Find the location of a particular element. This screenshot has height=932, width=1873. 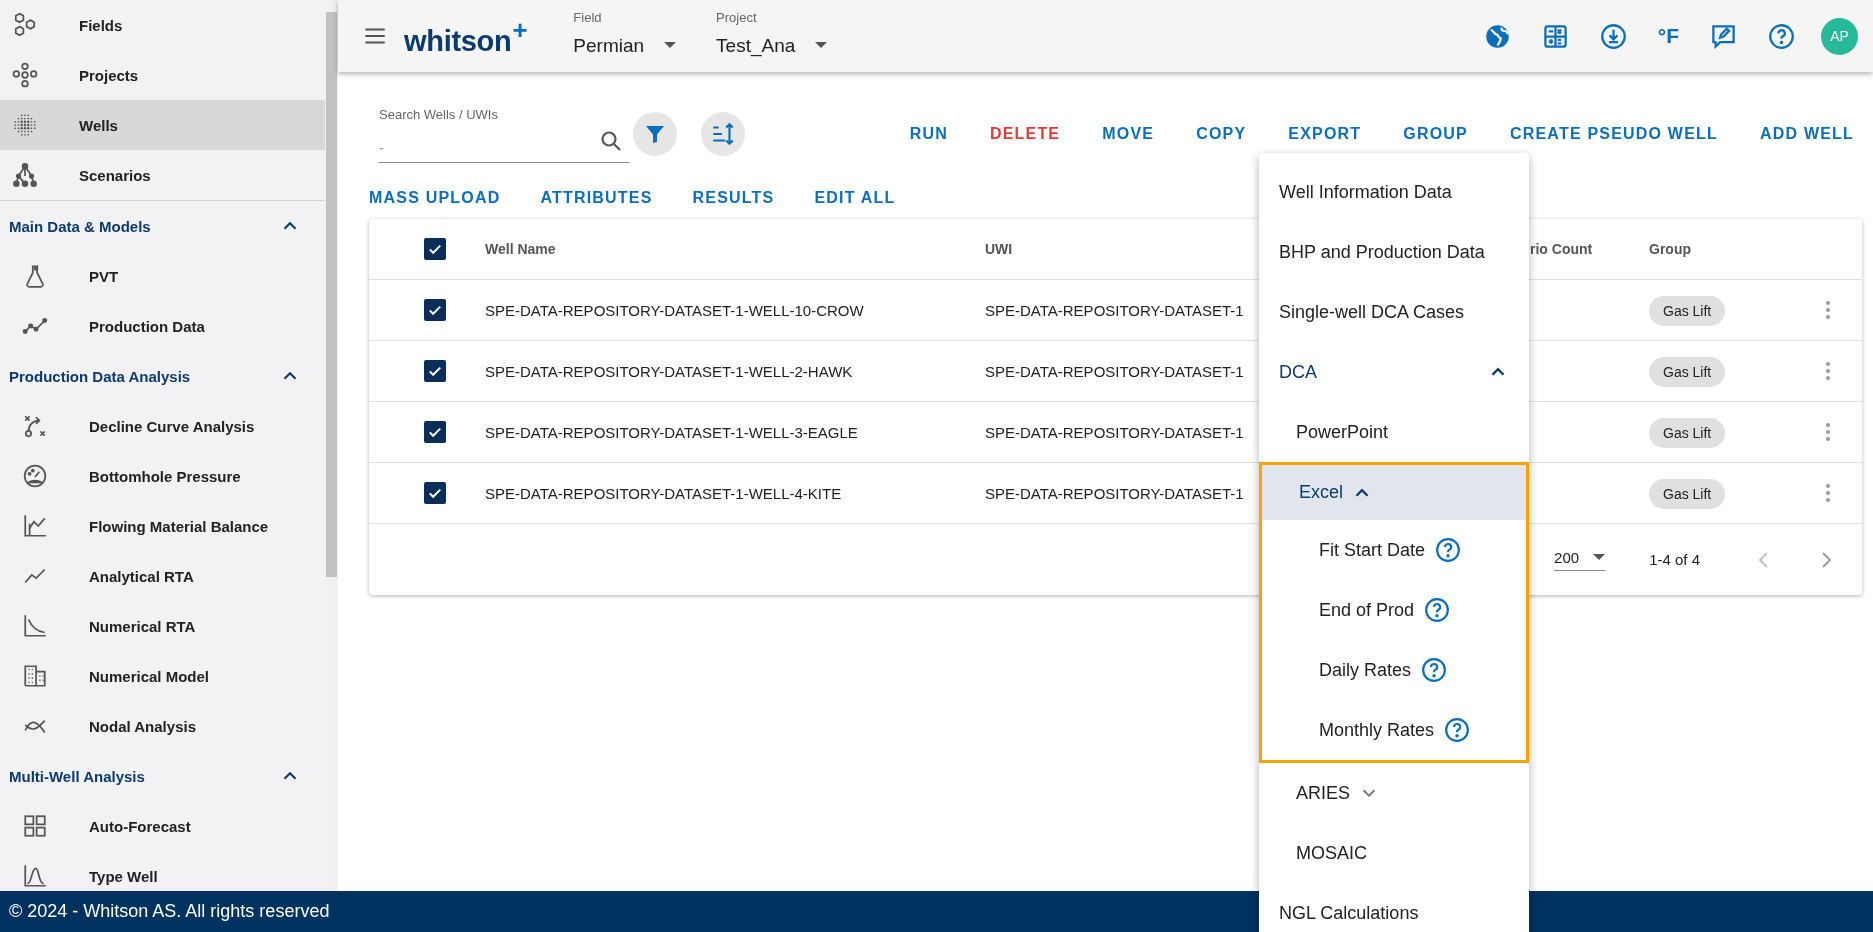

nav-item: Analytical RTA is located at coordinates (162, 576).